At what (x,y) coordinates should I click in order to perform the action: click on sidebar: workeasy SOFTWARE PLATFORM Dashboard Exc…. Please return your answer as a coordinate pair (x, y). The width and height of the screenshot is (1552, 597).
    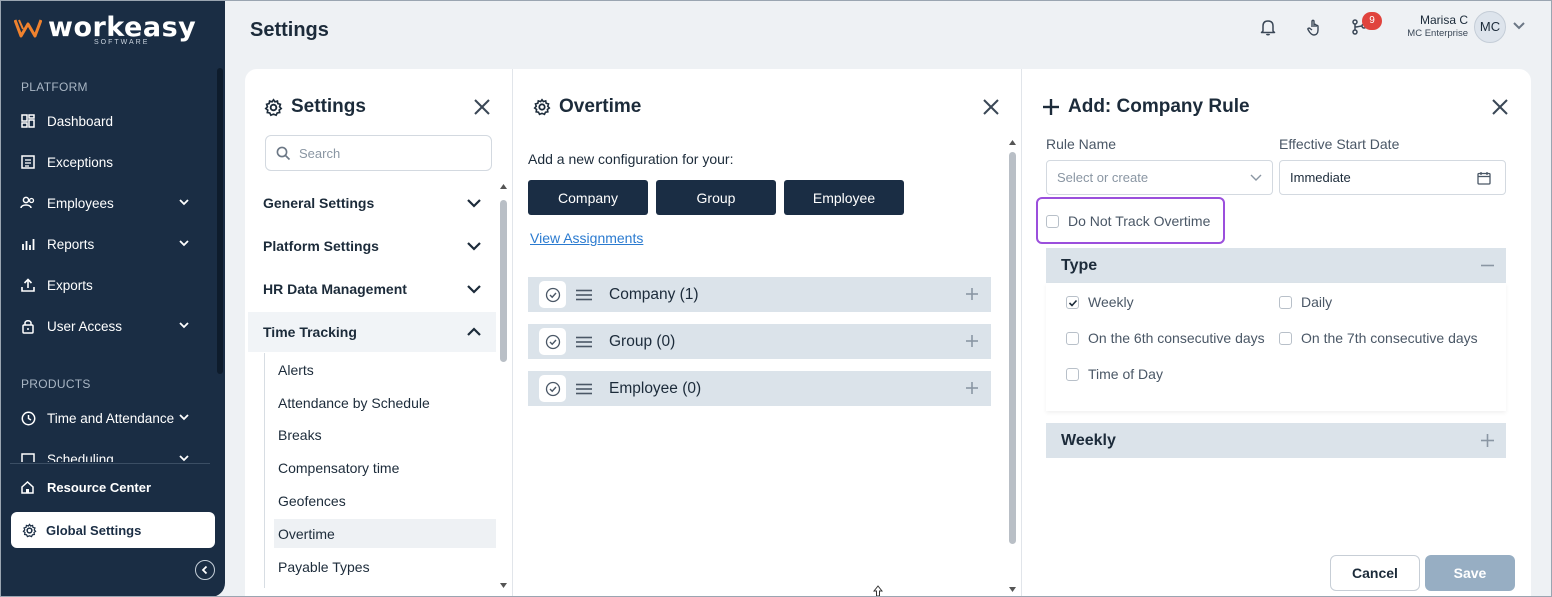
    Looking at the image, I should click on (112, 298).